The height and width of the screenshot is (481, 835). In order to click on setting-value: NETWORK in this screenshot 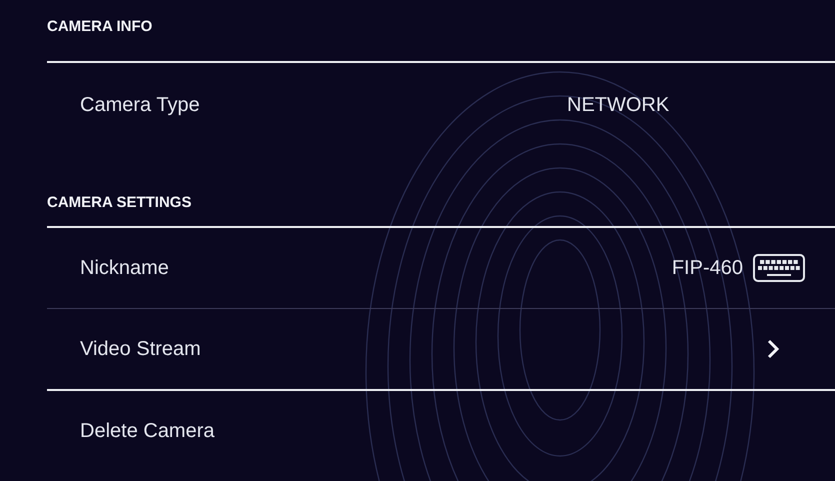, I will do `click(618, 105)`.